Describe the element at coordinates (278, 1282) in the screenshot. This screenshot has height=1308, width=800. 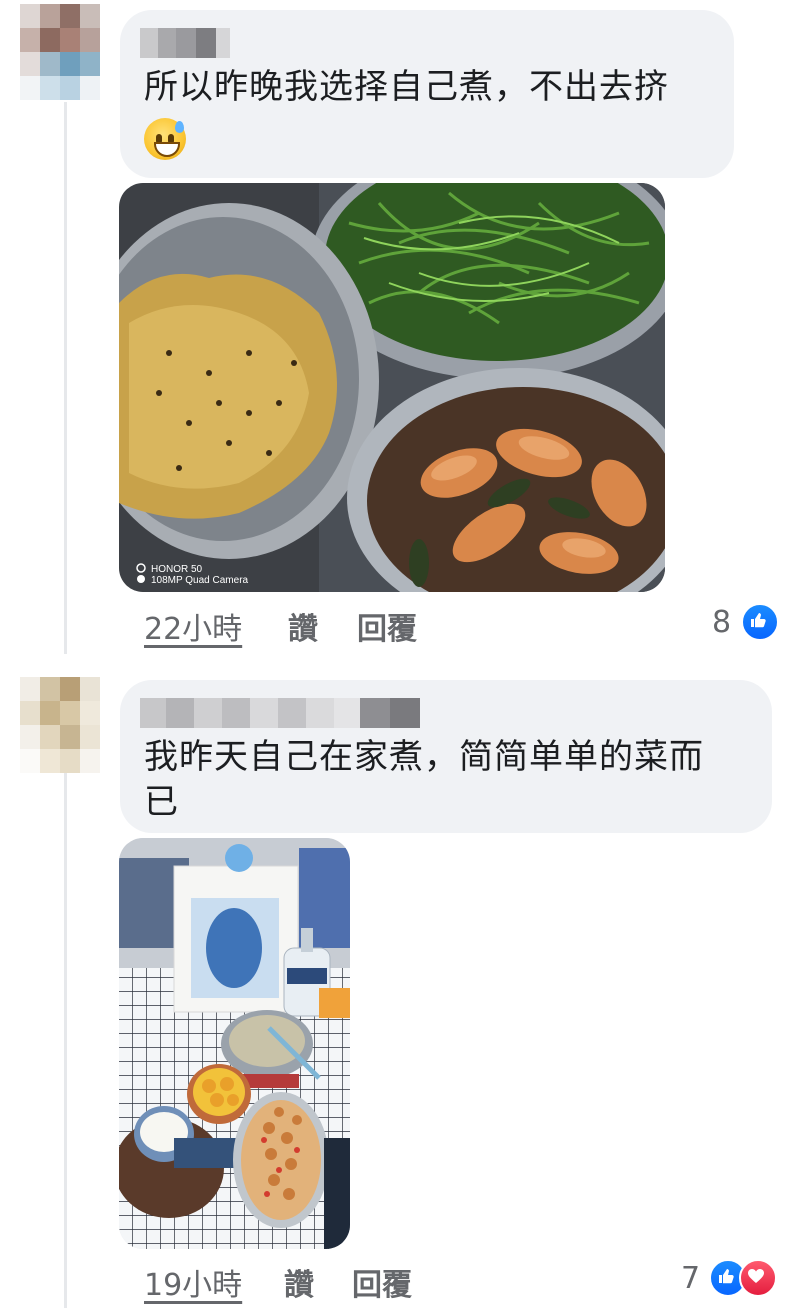
I see `comment-meta: 19小時 讚 回覆` at that location.